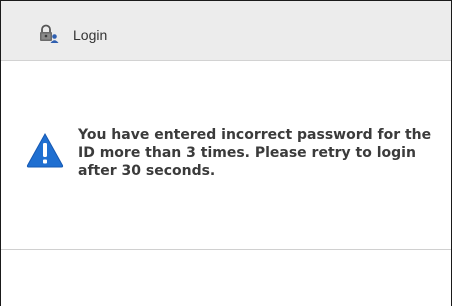 Image resolution: width=454 pixels, height=307 pixels. What do you see at coordinates (45, 150) in the screenshot?
I see `warning-icon` at bounding box center [45, 150].